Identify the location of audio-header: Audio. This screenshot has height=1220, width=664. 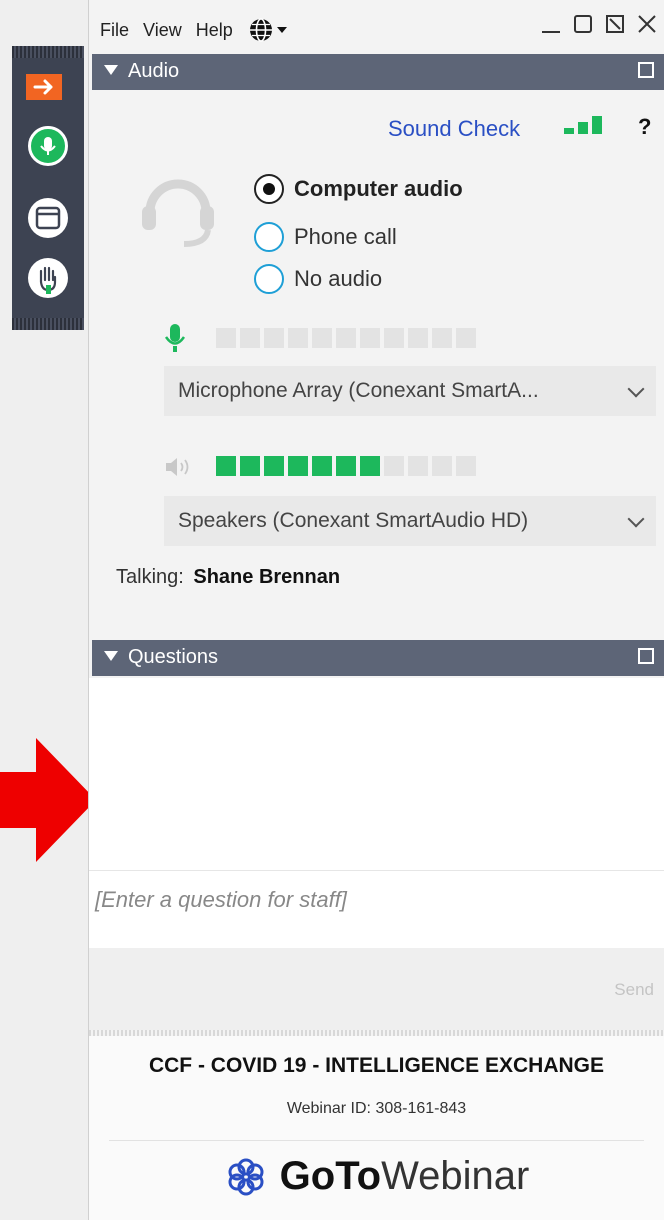
(378, 72).